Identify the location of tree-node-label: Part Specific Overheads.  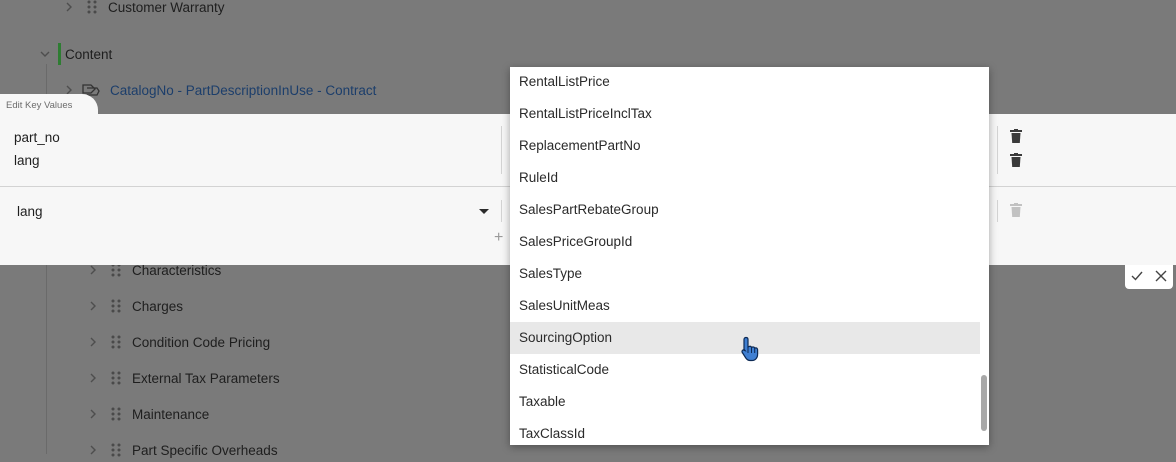
(205, 450).